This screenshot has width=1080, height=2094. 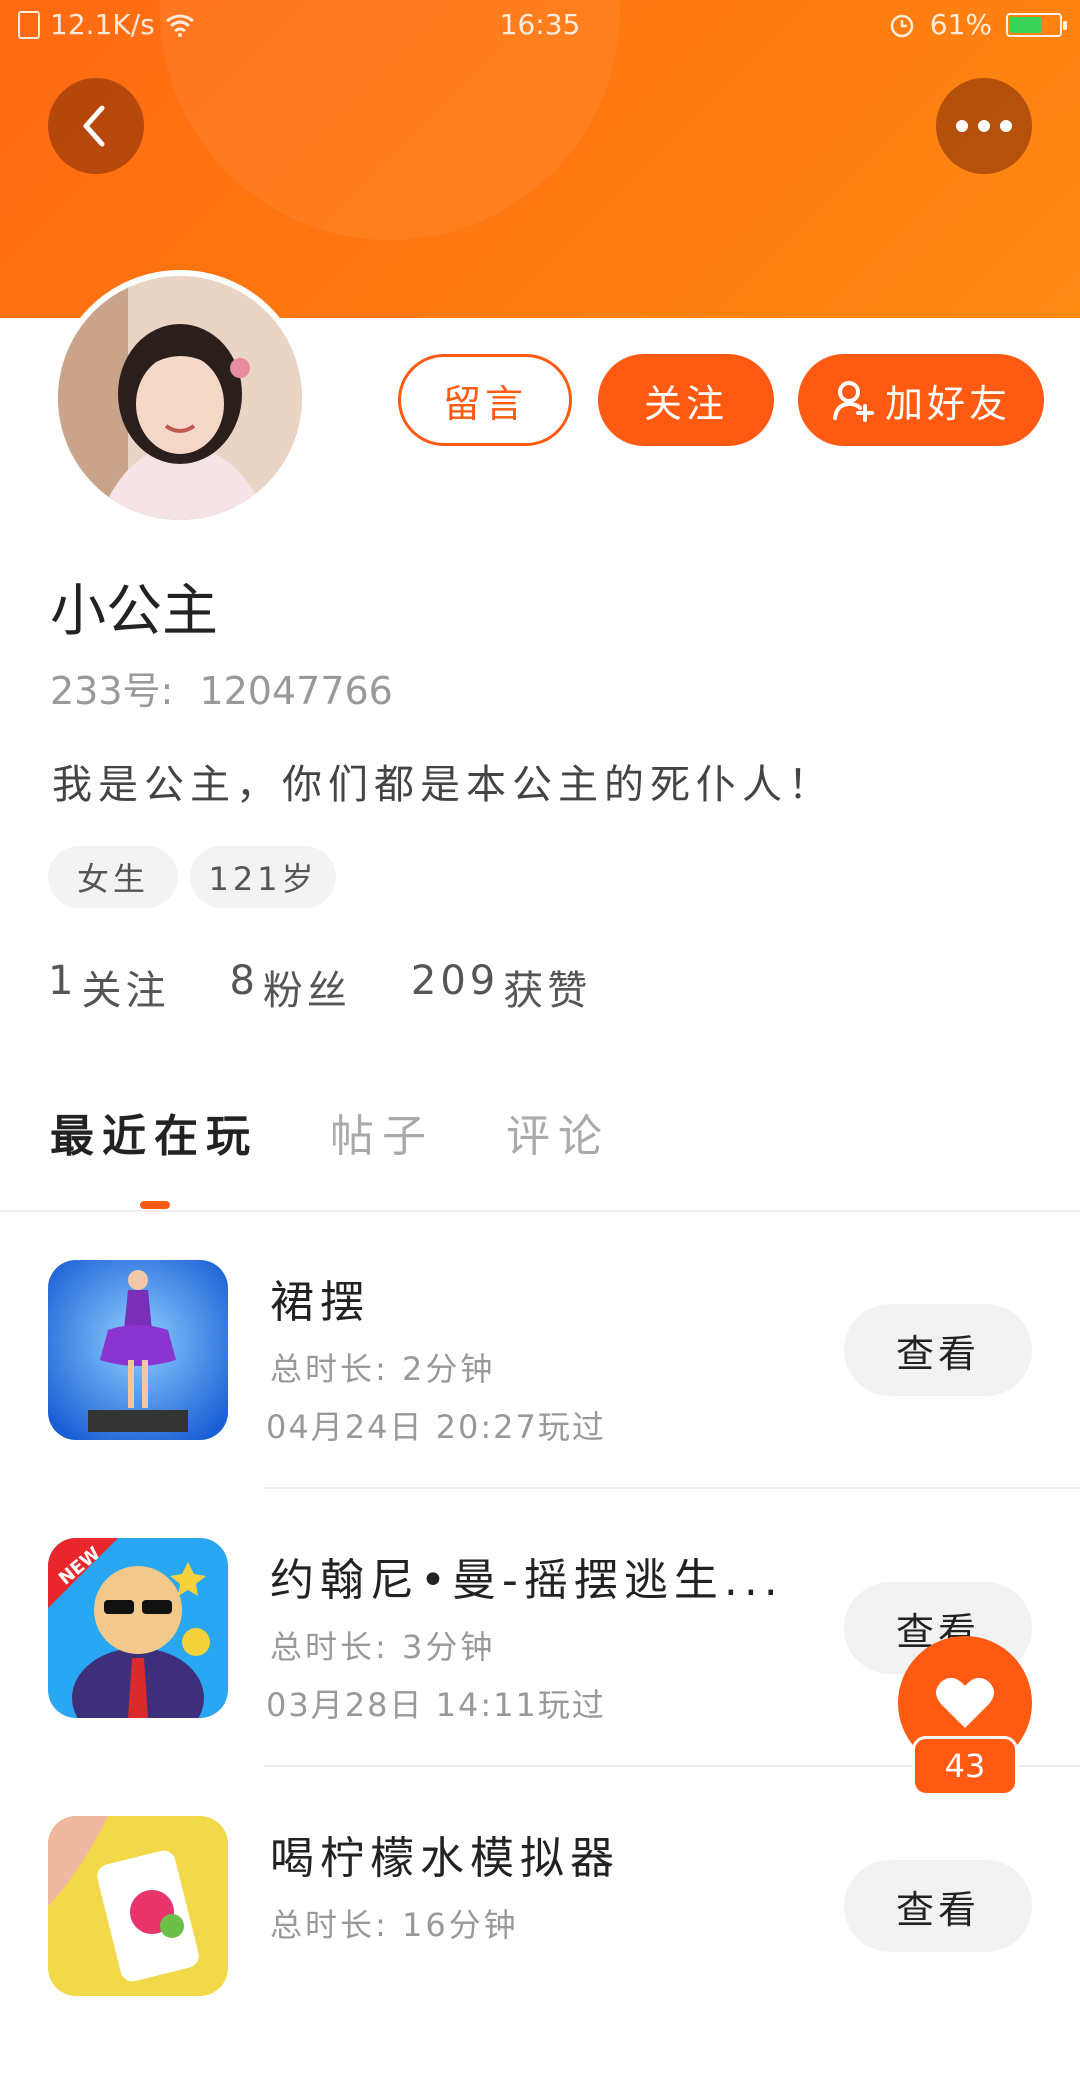 What do you see at coordinates (383, 1647) in the screenshot?
I see `game-duration: 总时长: 3分钟` at bounding box center [383, 1647].